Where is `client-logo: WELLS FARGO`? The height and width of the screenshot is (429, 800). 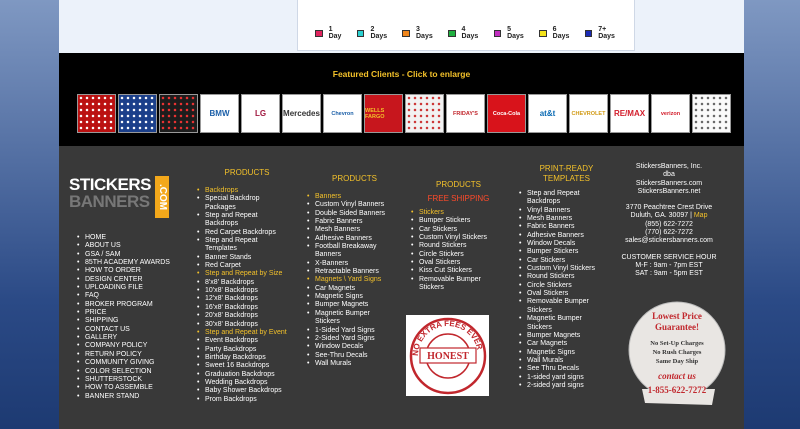 client-logo: WELLS FARGO is located at coordinates (383, 113).